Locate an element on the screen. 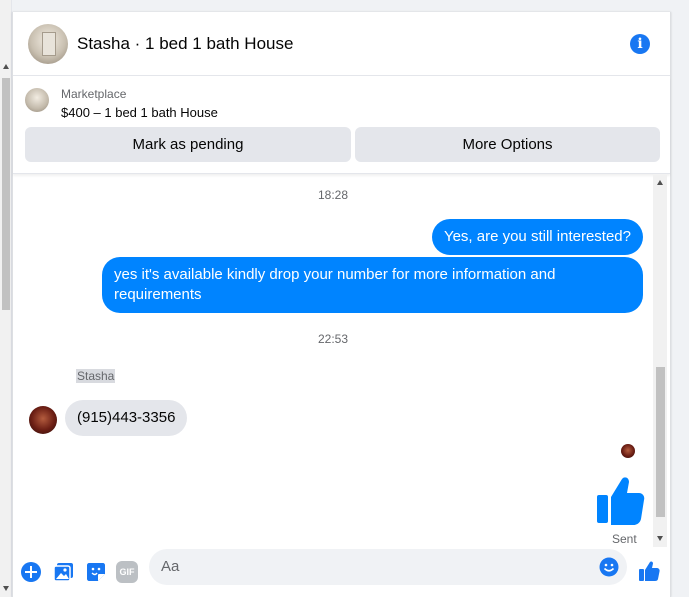 The image size is (689, 597). listing-avatar is located at coordinates (48, 44).